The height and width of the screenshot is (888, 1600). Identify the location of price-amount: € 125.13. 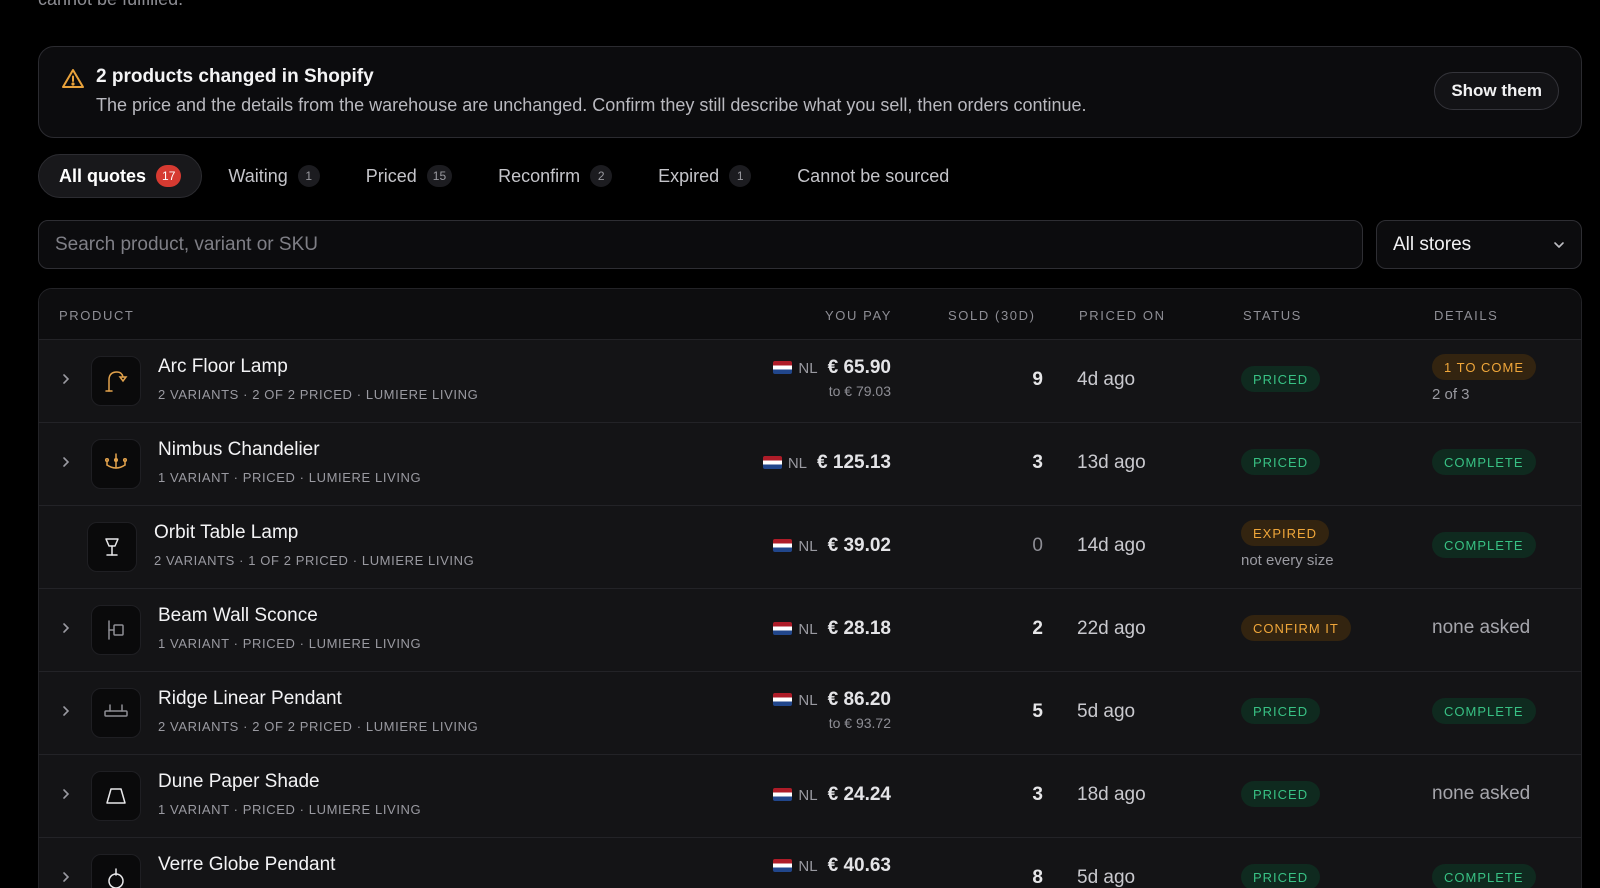
(854, 462).